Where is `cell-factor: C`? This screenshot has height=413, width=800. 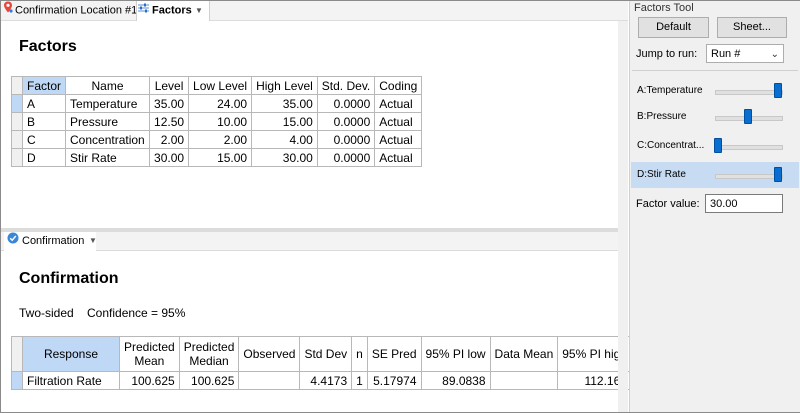 cell-factor: C is located at coordinates (44, 139).